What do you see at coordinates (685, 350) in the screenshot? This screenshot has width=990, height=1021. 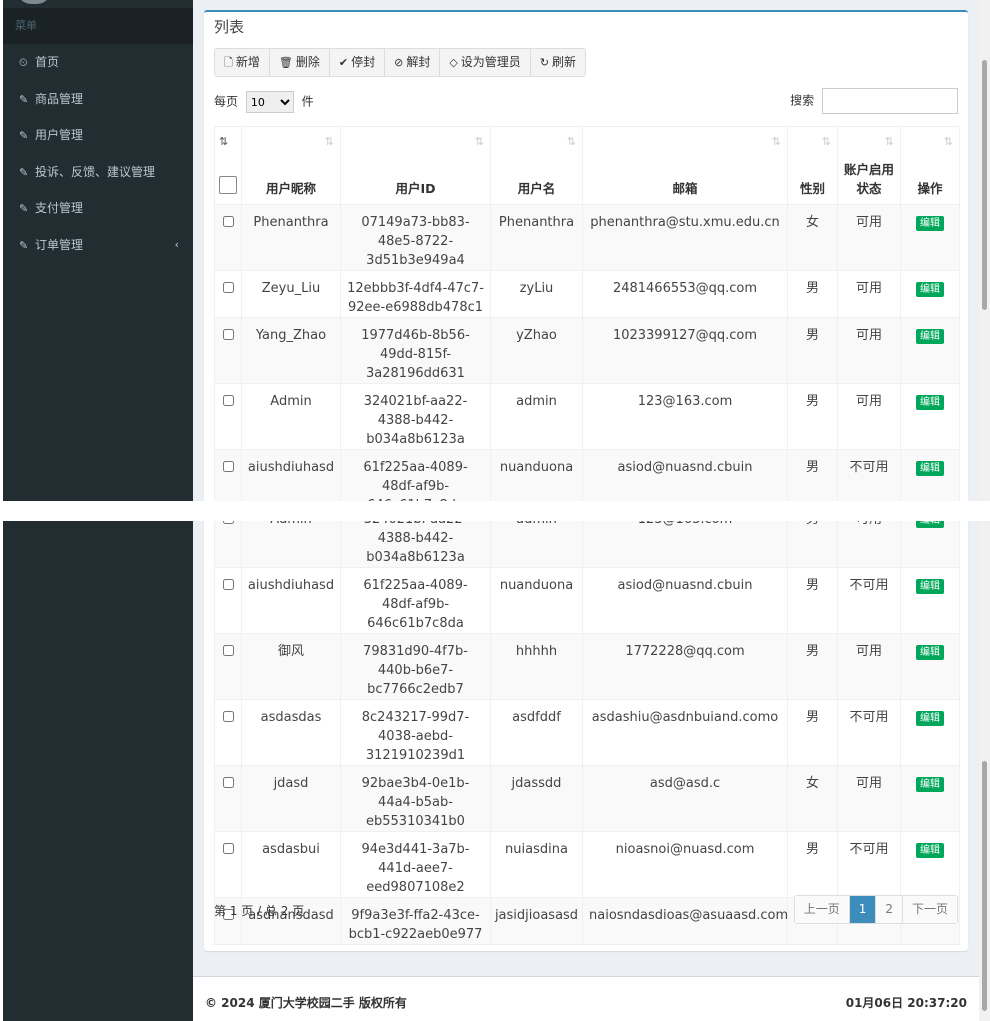 I see `cell-email: 1023399127@qq.com` at bounding box center [685, 350].